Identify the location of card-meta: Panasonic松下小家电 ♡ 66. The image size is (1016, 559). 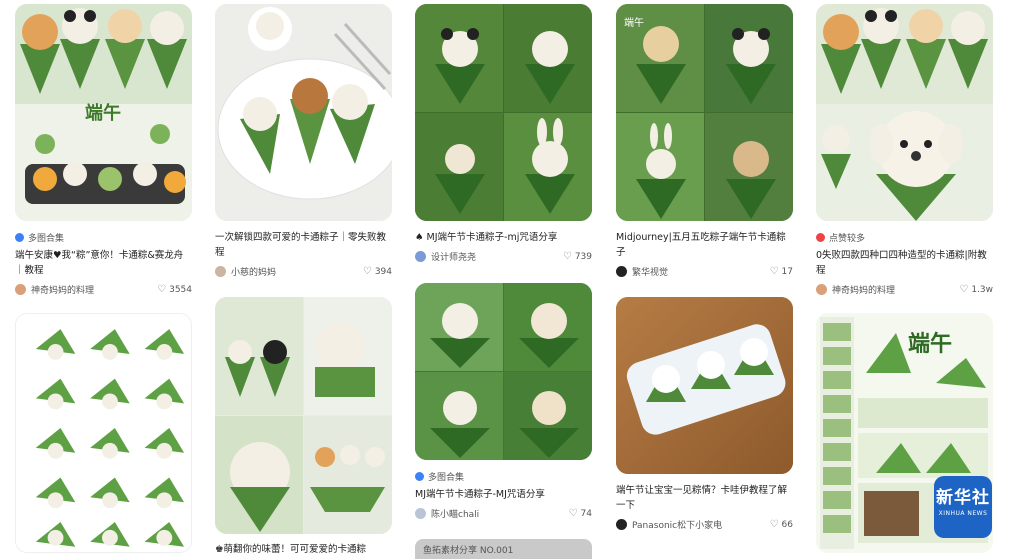
(704, 524).